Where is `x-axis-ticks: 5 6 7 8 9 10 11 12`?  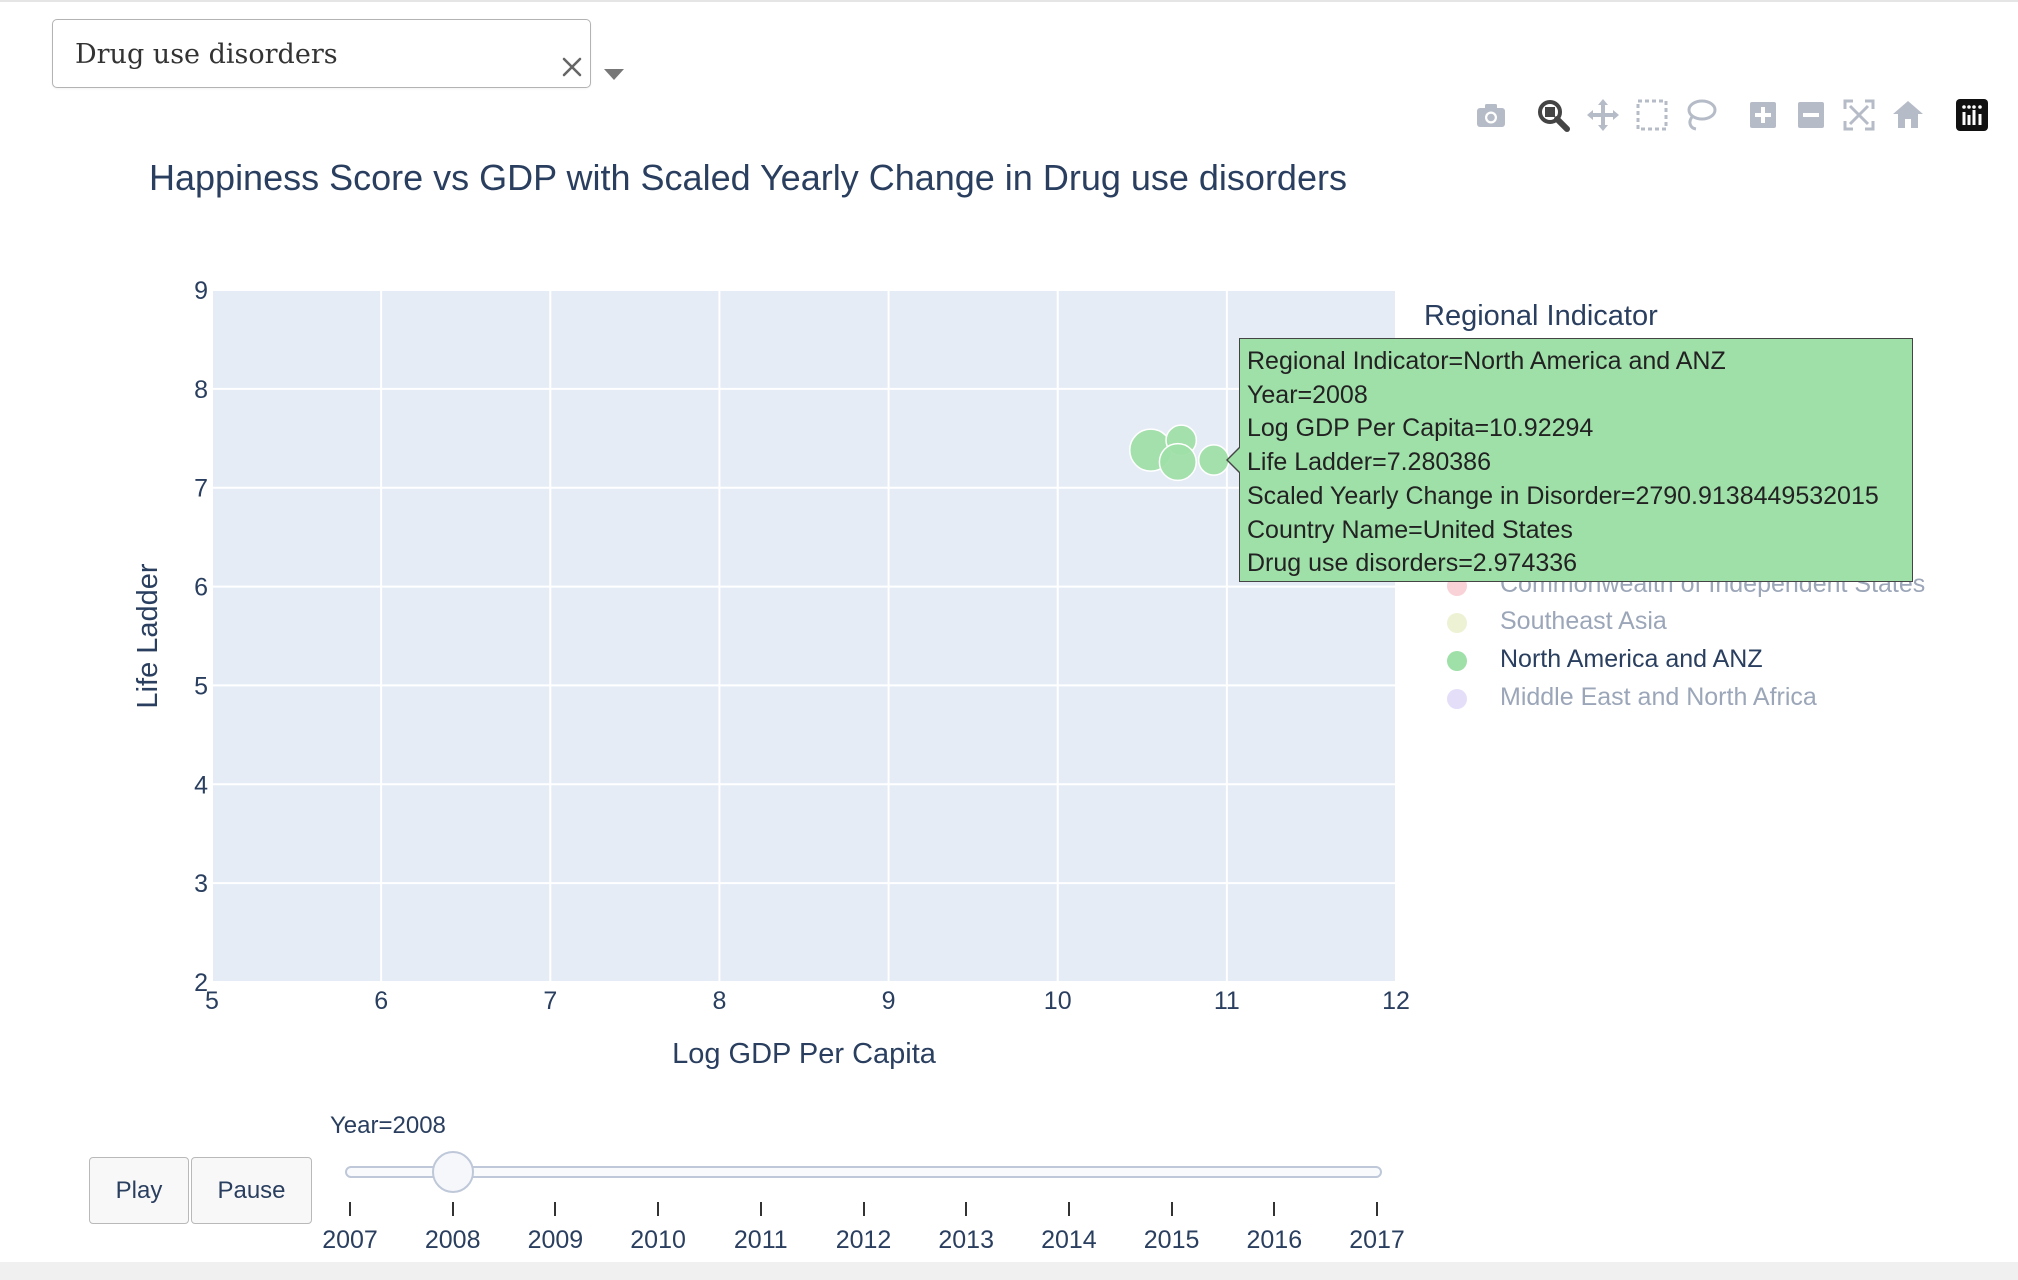 x-axis-ticks: 5 6 7 8 9 10 11 12 is located at coordinates (807, 1001).